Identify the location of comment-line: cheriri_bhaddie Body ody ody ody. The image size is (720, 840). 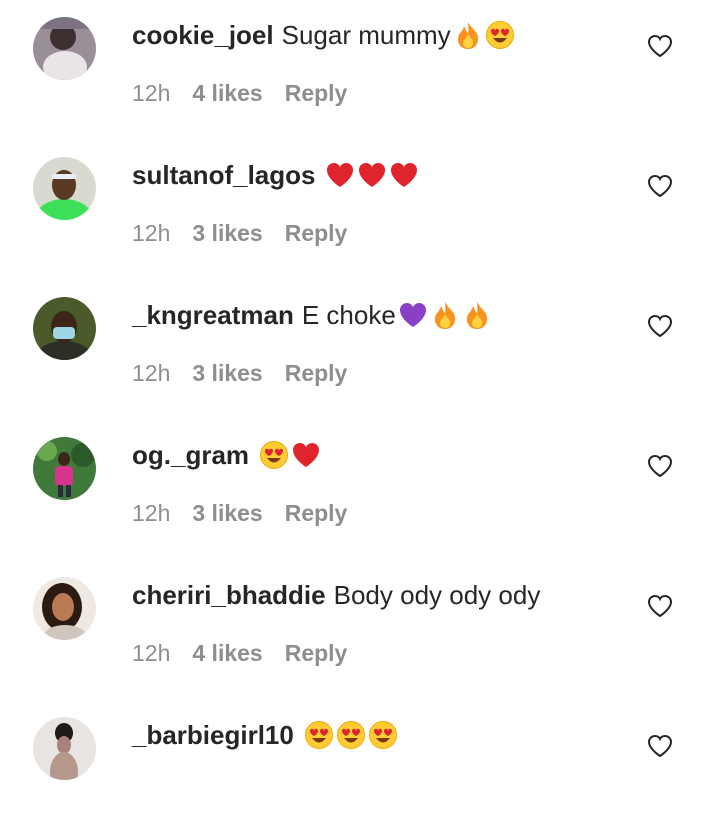
(336, 595).